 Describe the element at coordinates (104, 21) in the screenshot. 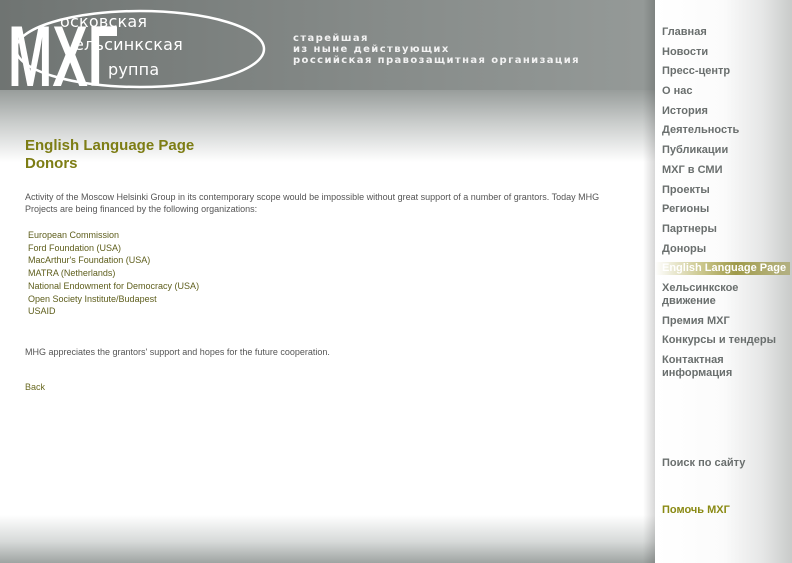

I see `logo-word-moskovskaya: осковская` at that location.